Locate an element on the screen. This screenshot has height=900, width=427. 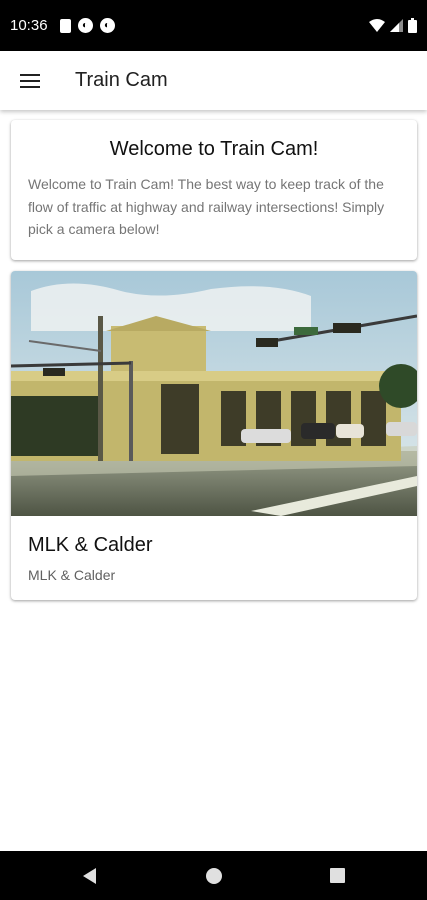
cellular-signal-icon is located at coordinates (396, 25).